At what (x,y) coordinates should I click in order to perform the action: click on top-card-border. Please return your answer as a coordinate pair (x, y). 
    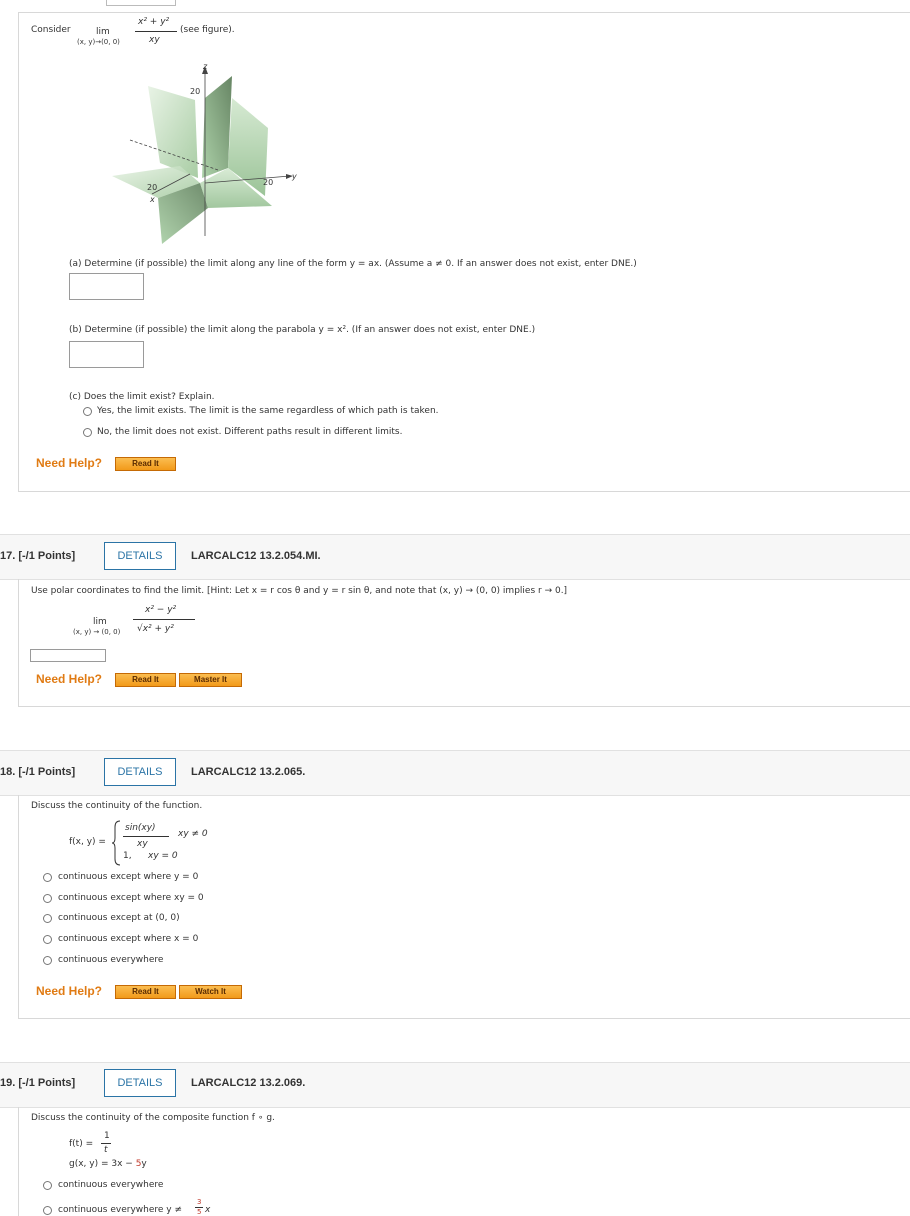
    Looking at the image, I should click on (464, 12).